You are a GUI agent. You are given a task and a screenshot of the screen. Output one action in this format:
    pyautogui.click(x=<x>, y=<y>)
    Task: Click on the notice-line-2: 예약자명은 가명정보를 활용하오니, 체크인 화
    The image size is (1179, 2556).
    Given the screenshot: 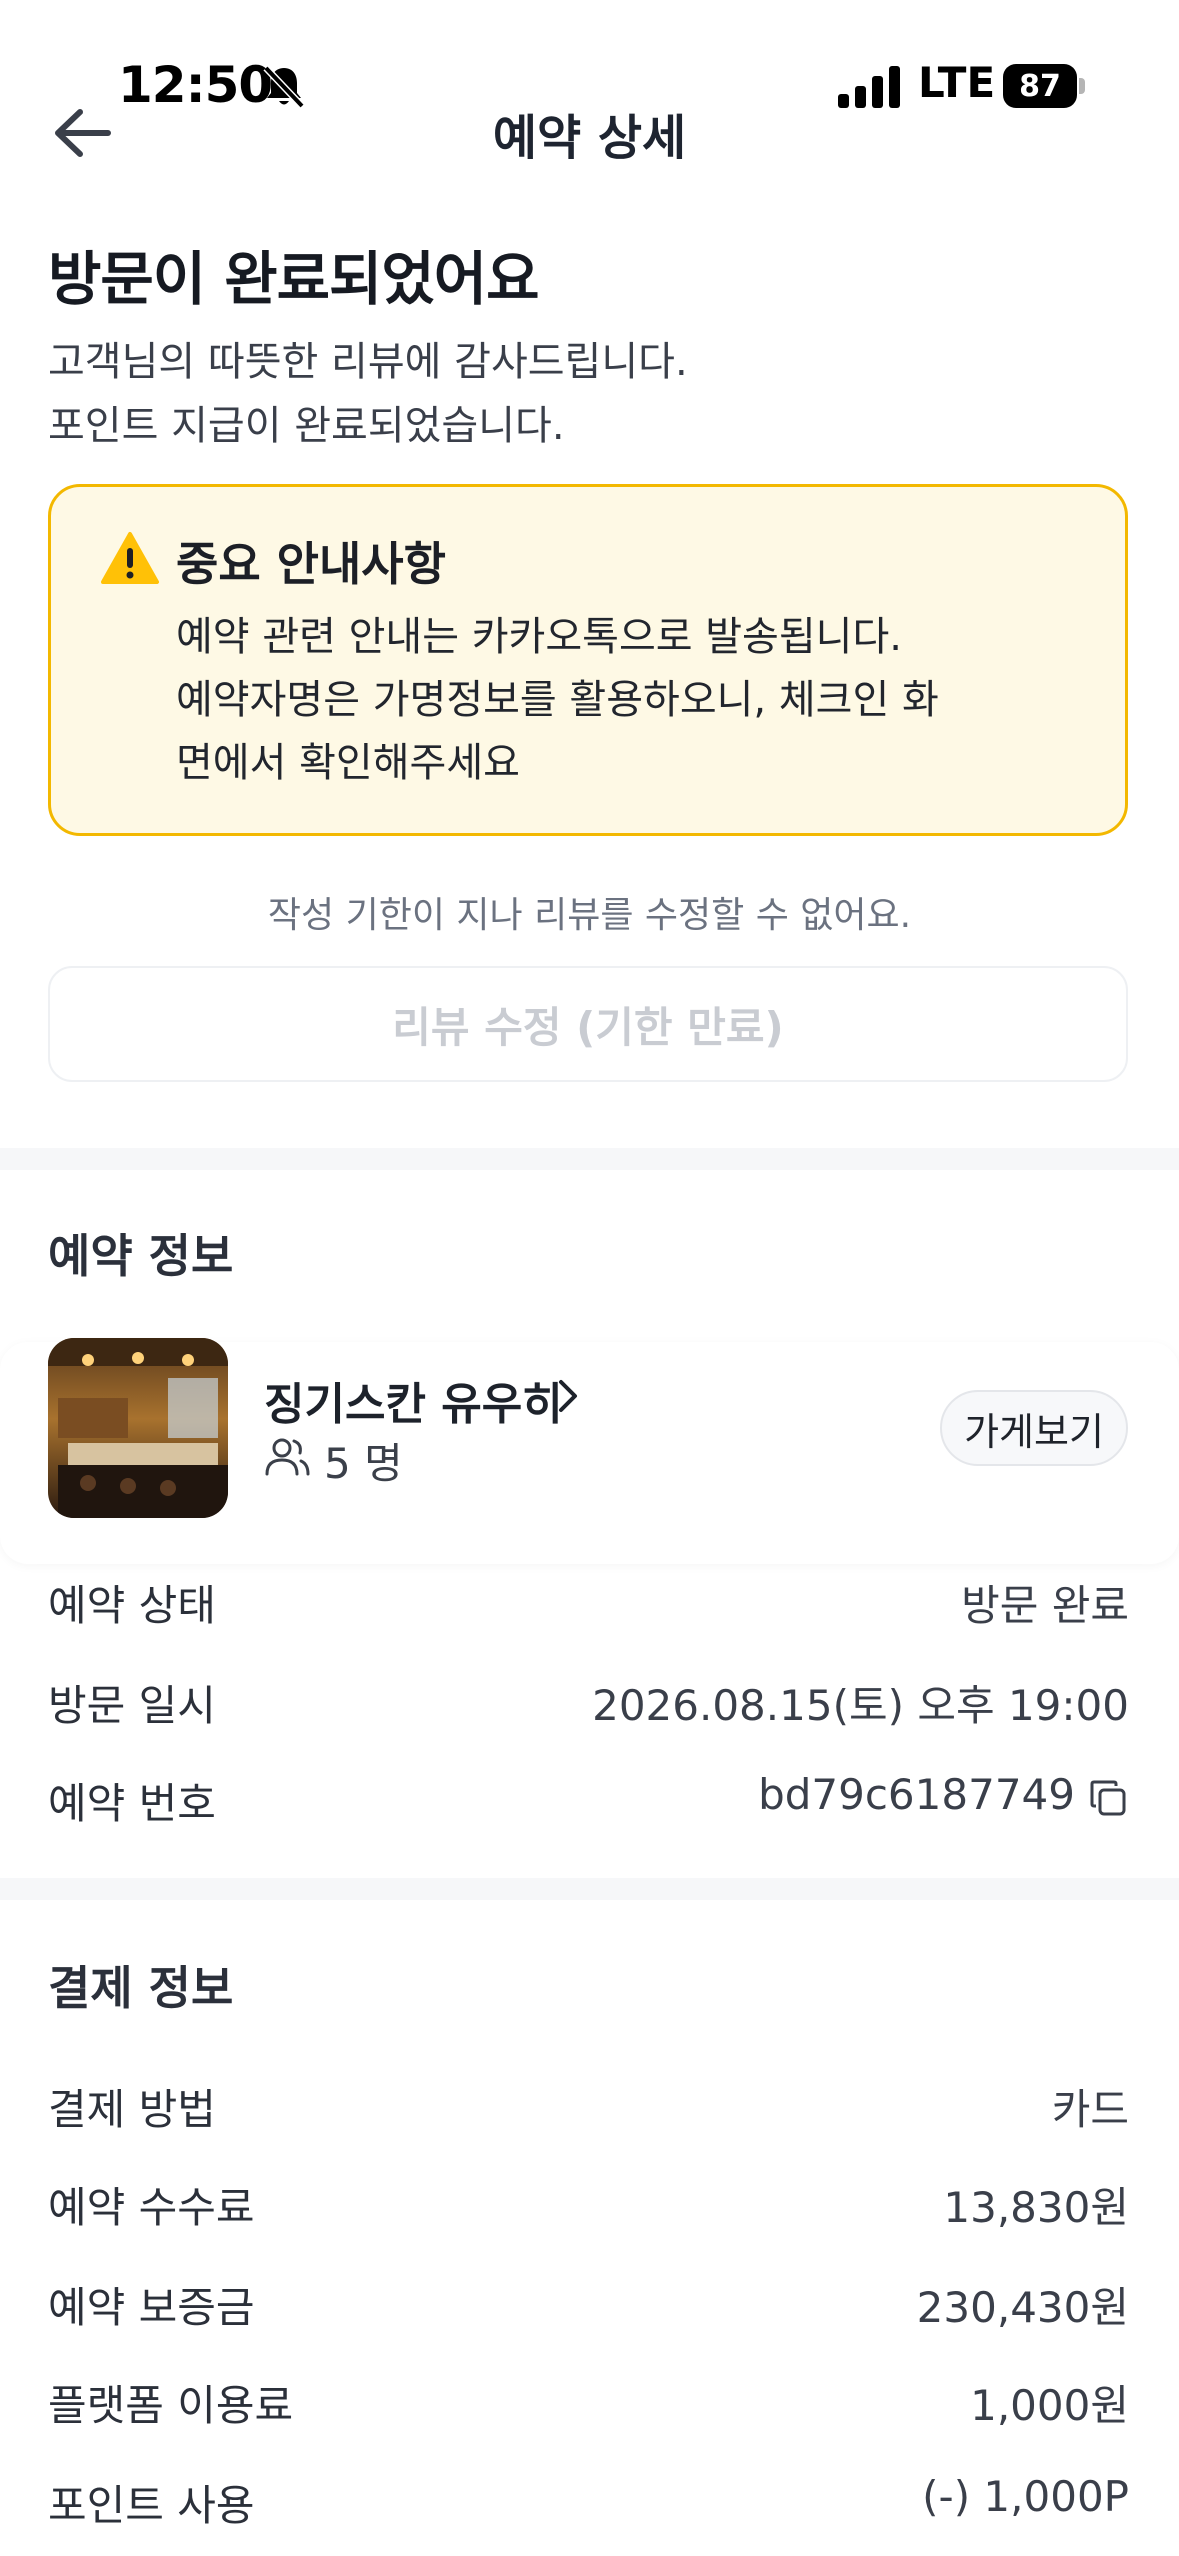 What is the action you would take?
    pyautogui.click(x=557, y=700)
    